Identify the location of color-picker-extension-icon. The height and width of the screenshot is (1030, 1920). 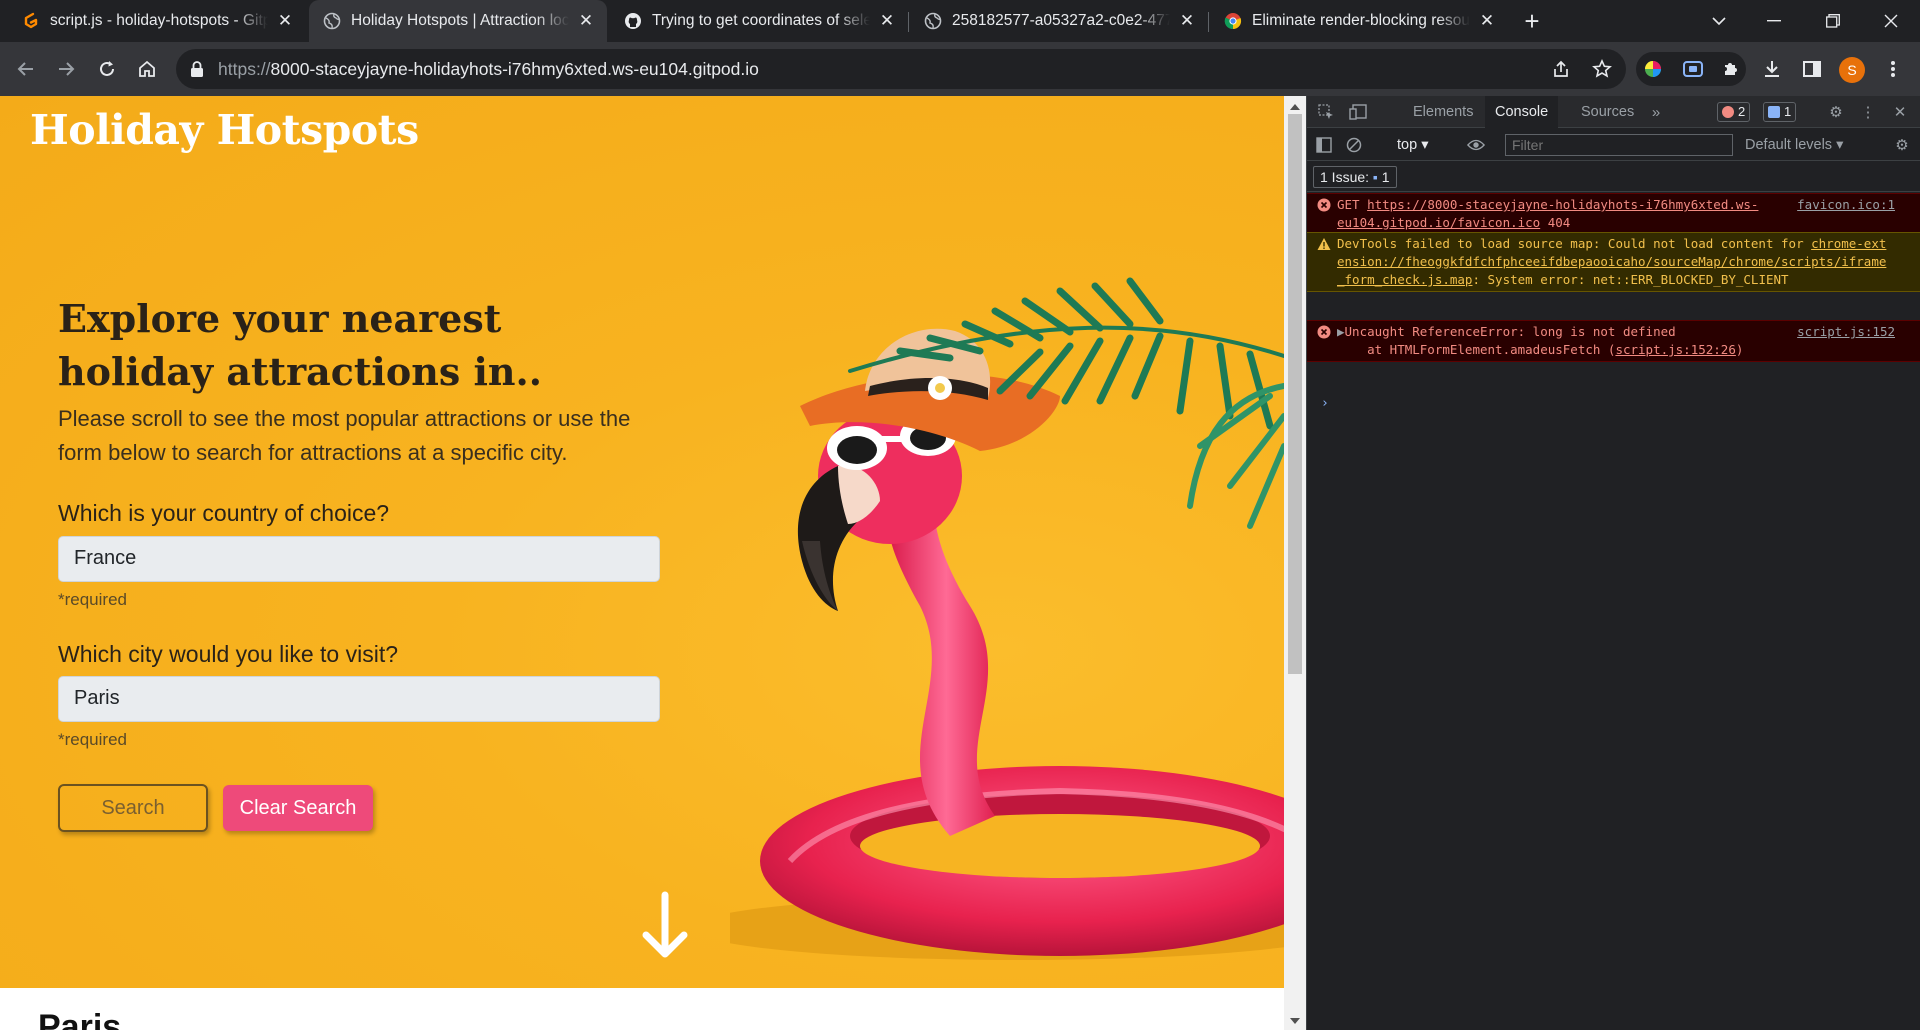
(1653, 69).